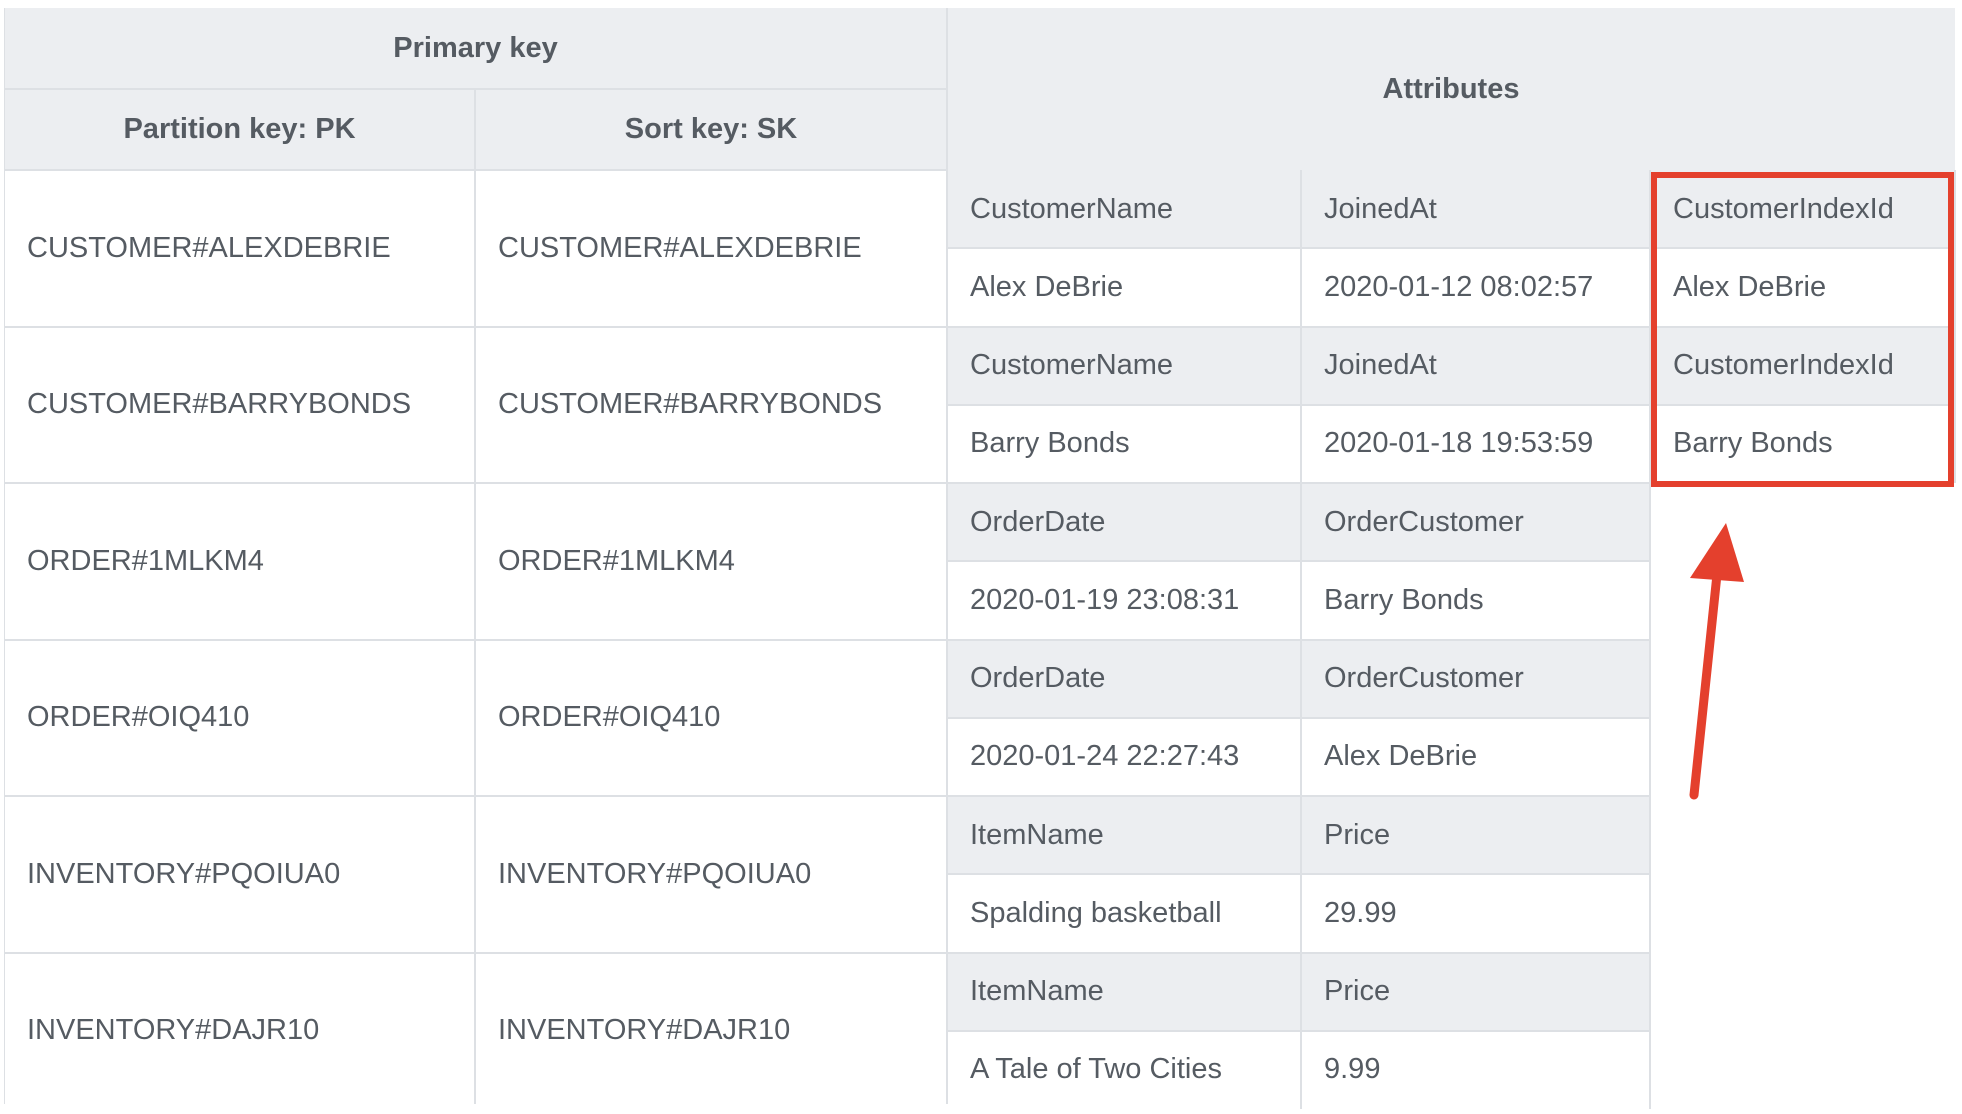  Describe the element at coordinates (1717, 552) in the screenshot. I see `annotation-arrowhead` at that location.